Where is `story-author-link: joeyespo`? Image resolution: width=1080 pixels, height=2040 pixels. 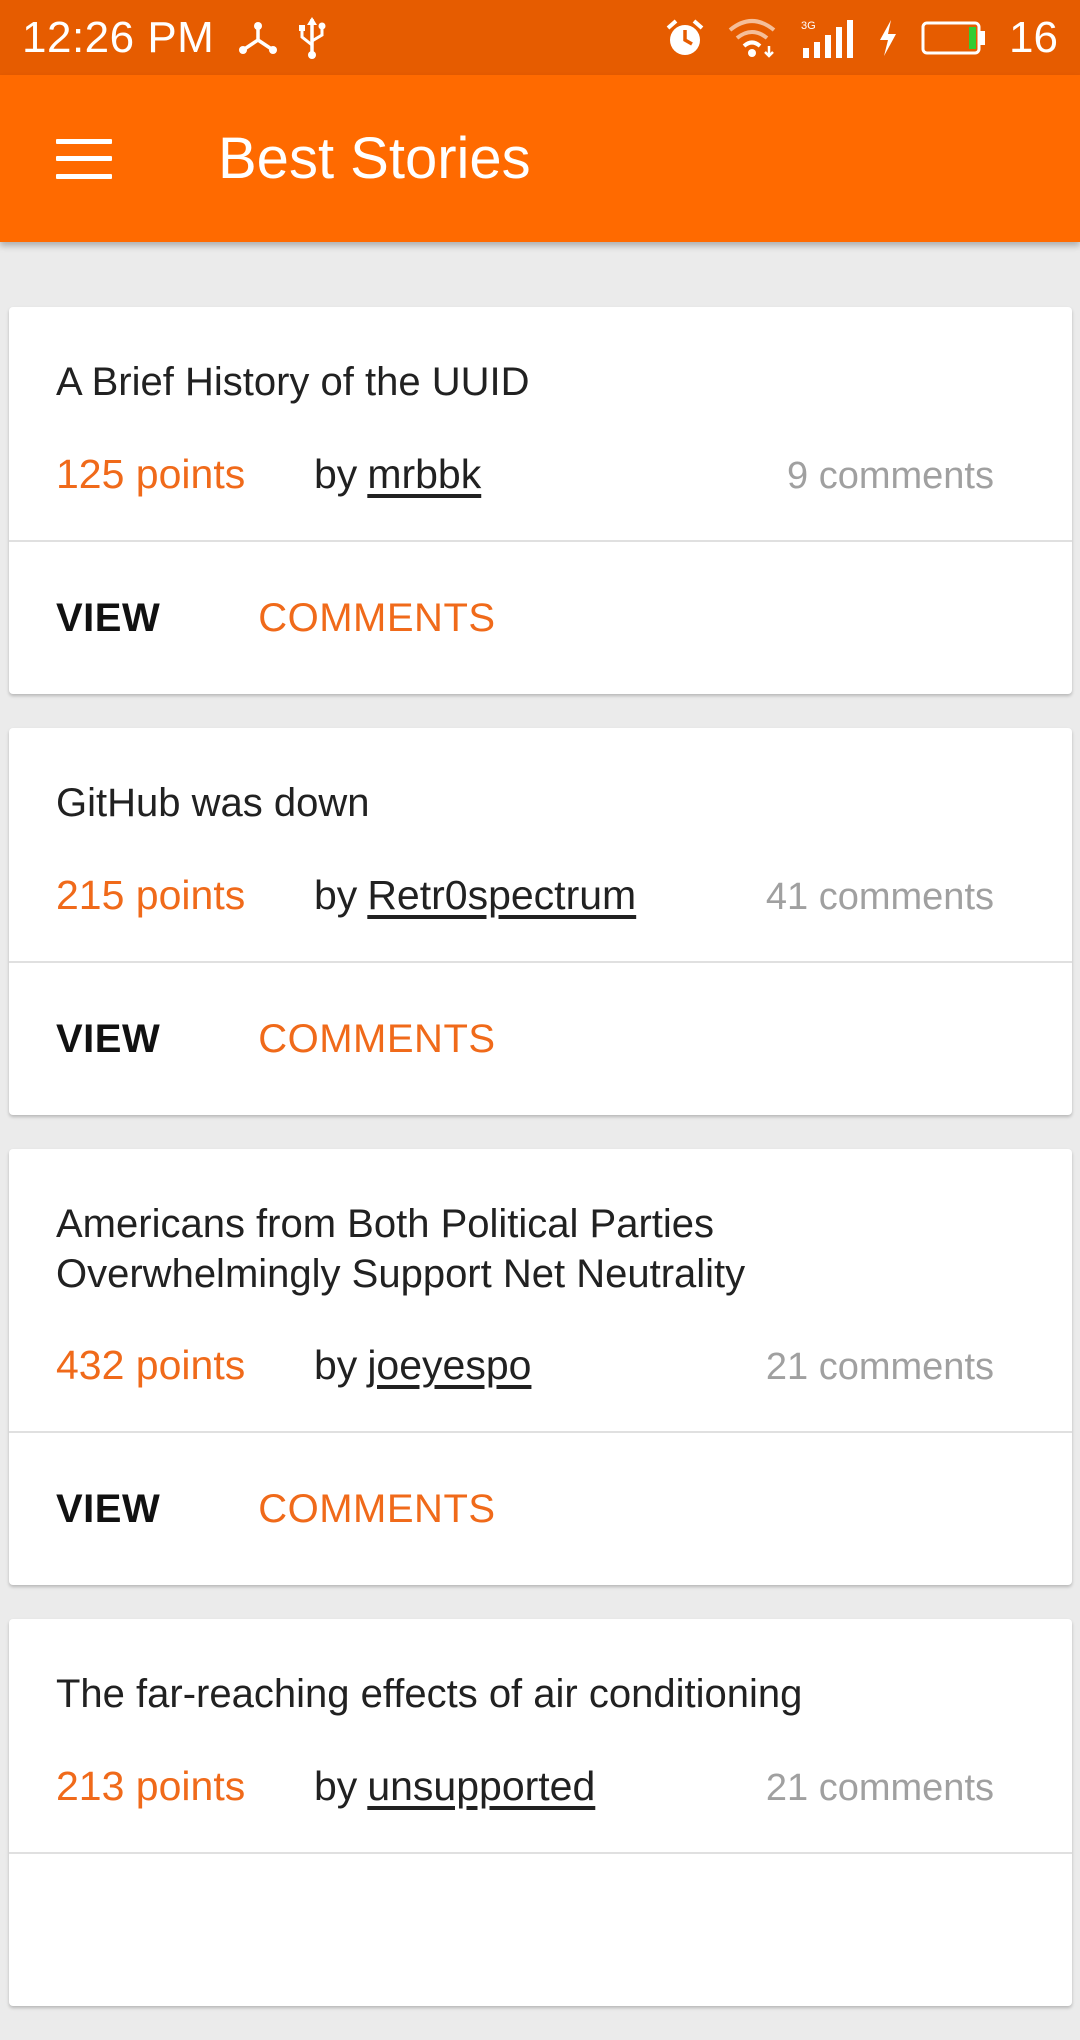
story-author-link: joeyespo is located at coordinates (449, 1365).